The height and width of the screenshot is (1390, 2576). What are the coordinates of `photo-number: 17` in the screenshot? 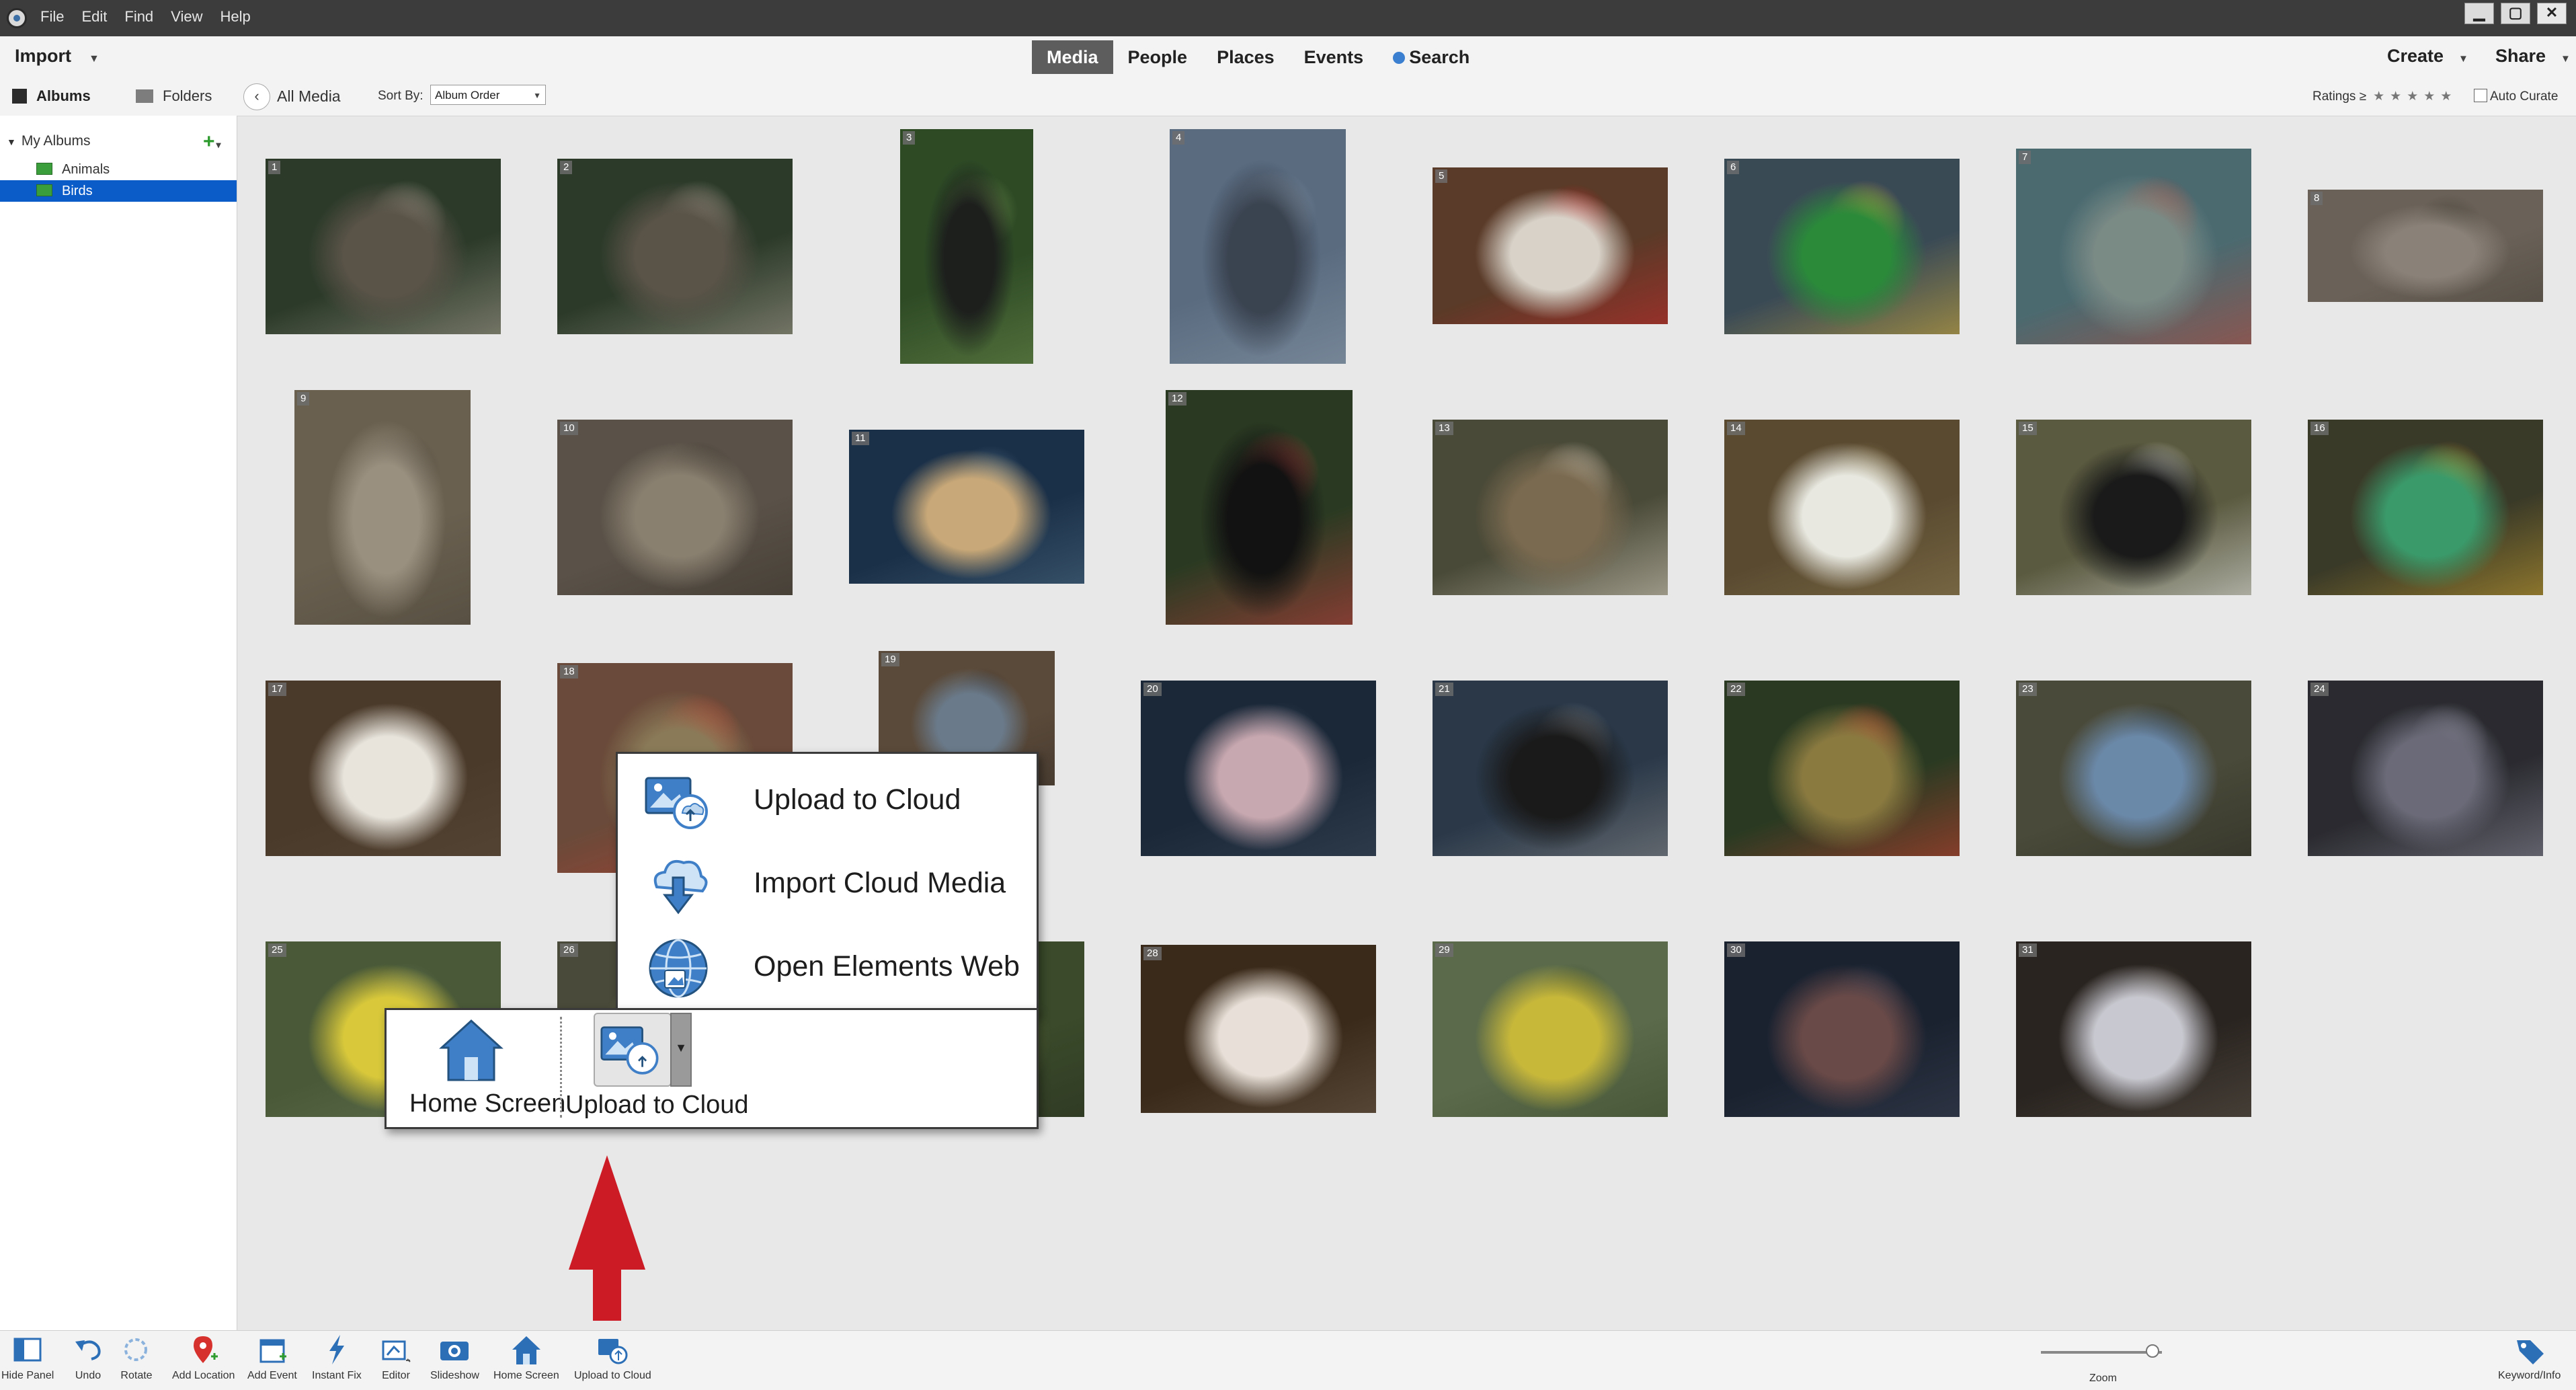 It's located at (277, 689).